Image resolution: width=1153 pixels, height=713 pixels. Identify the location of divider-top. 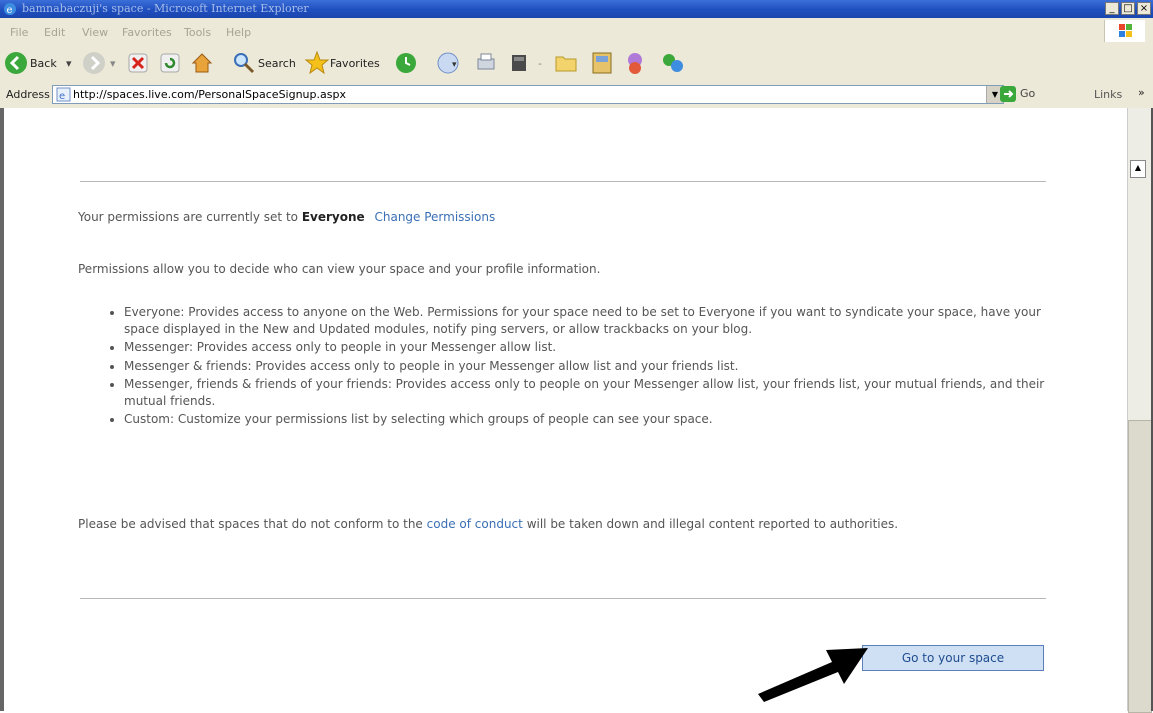
(563, 181).